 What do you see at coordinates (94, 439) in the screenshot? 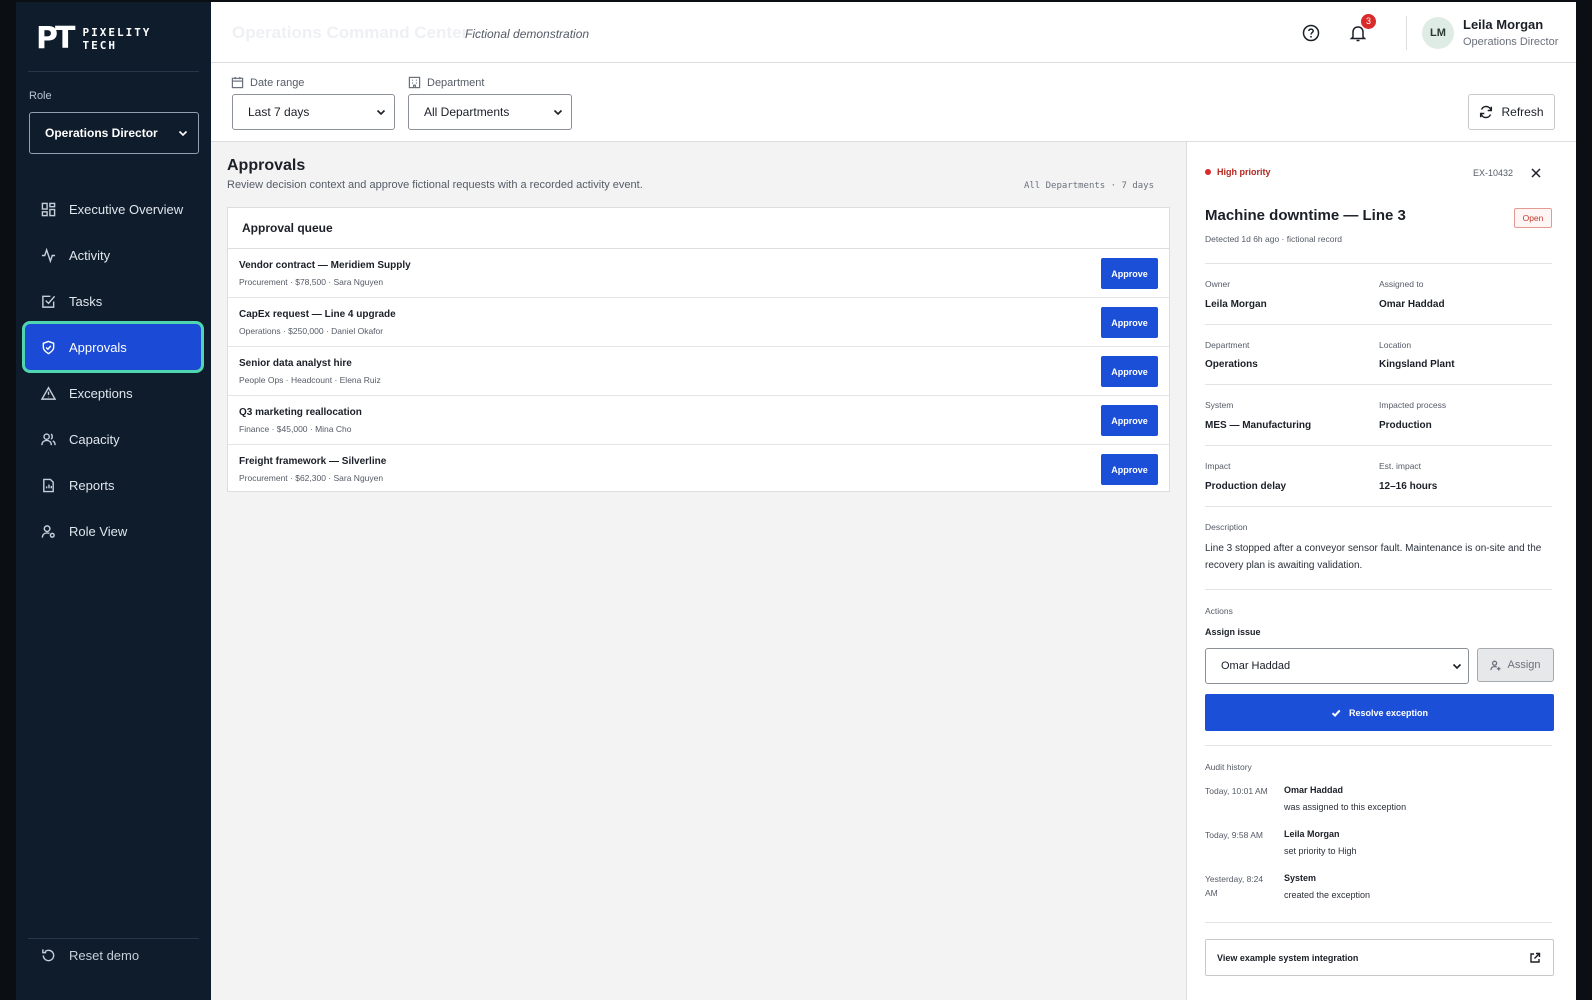
I see `sidebar-item-label: Capacity` at bounding box center [94, 439].